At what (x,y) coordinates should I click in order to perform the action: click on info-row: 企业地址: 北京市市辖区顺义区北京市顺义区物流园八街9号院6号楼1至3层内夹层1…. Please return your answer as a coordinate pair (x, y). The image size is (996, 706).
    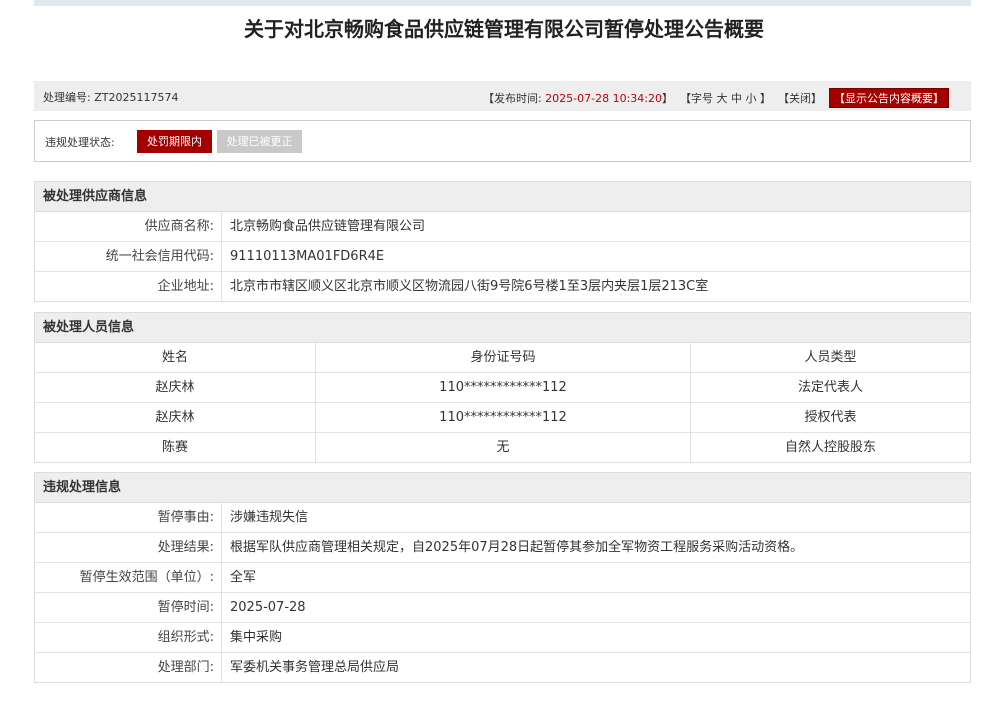
    Looking at the image, I should click on (502, 286).